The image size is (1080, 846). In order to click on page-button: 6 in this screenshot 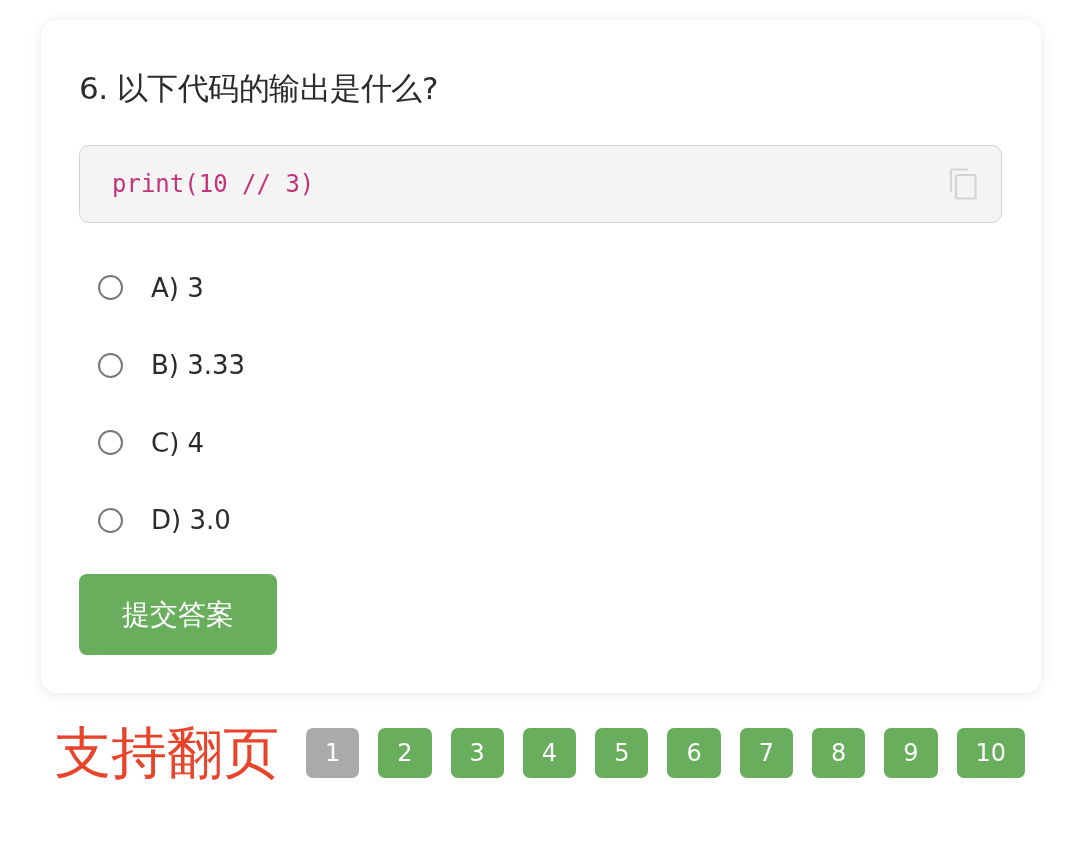, I will do `click(694, 753)`.